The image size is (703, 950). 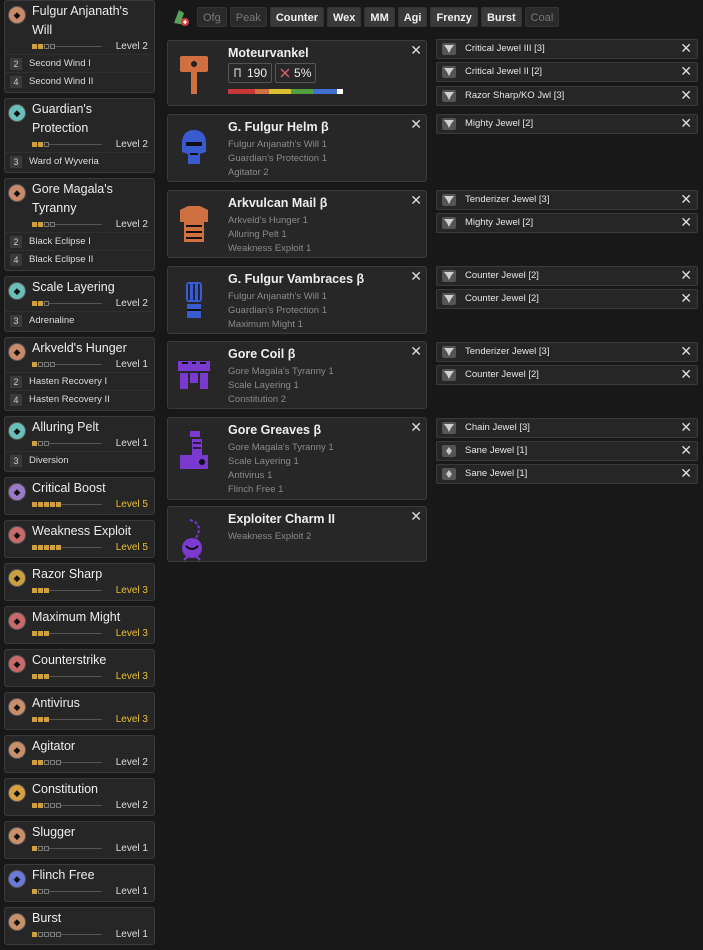 What do you see at coordinates (248, 17) in the screenshot?
I see `filter-chip-peak: Peak` at bounding box center [248, 17].